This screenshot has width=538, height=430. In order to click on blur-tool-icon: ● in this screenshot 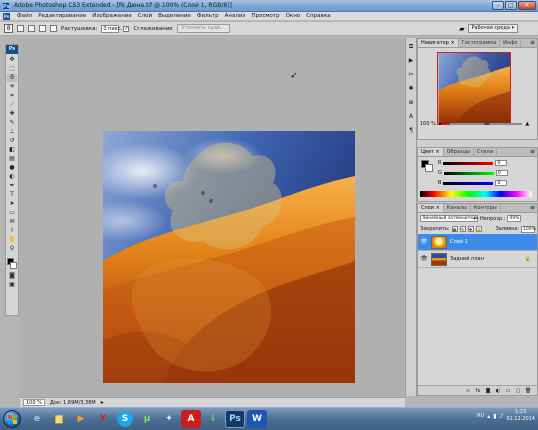, I will do `click(12, 168)`.